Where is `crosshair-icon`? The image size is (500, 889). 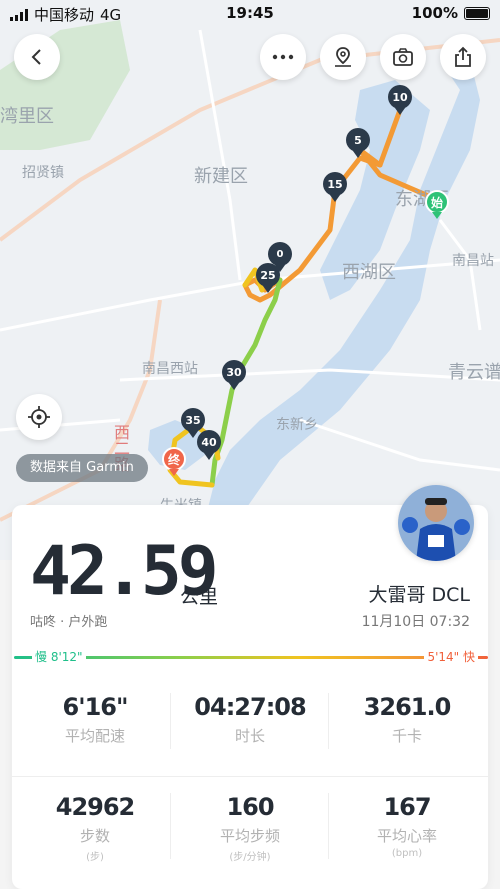
crosshair-icon is located at coordinates (39, 417).